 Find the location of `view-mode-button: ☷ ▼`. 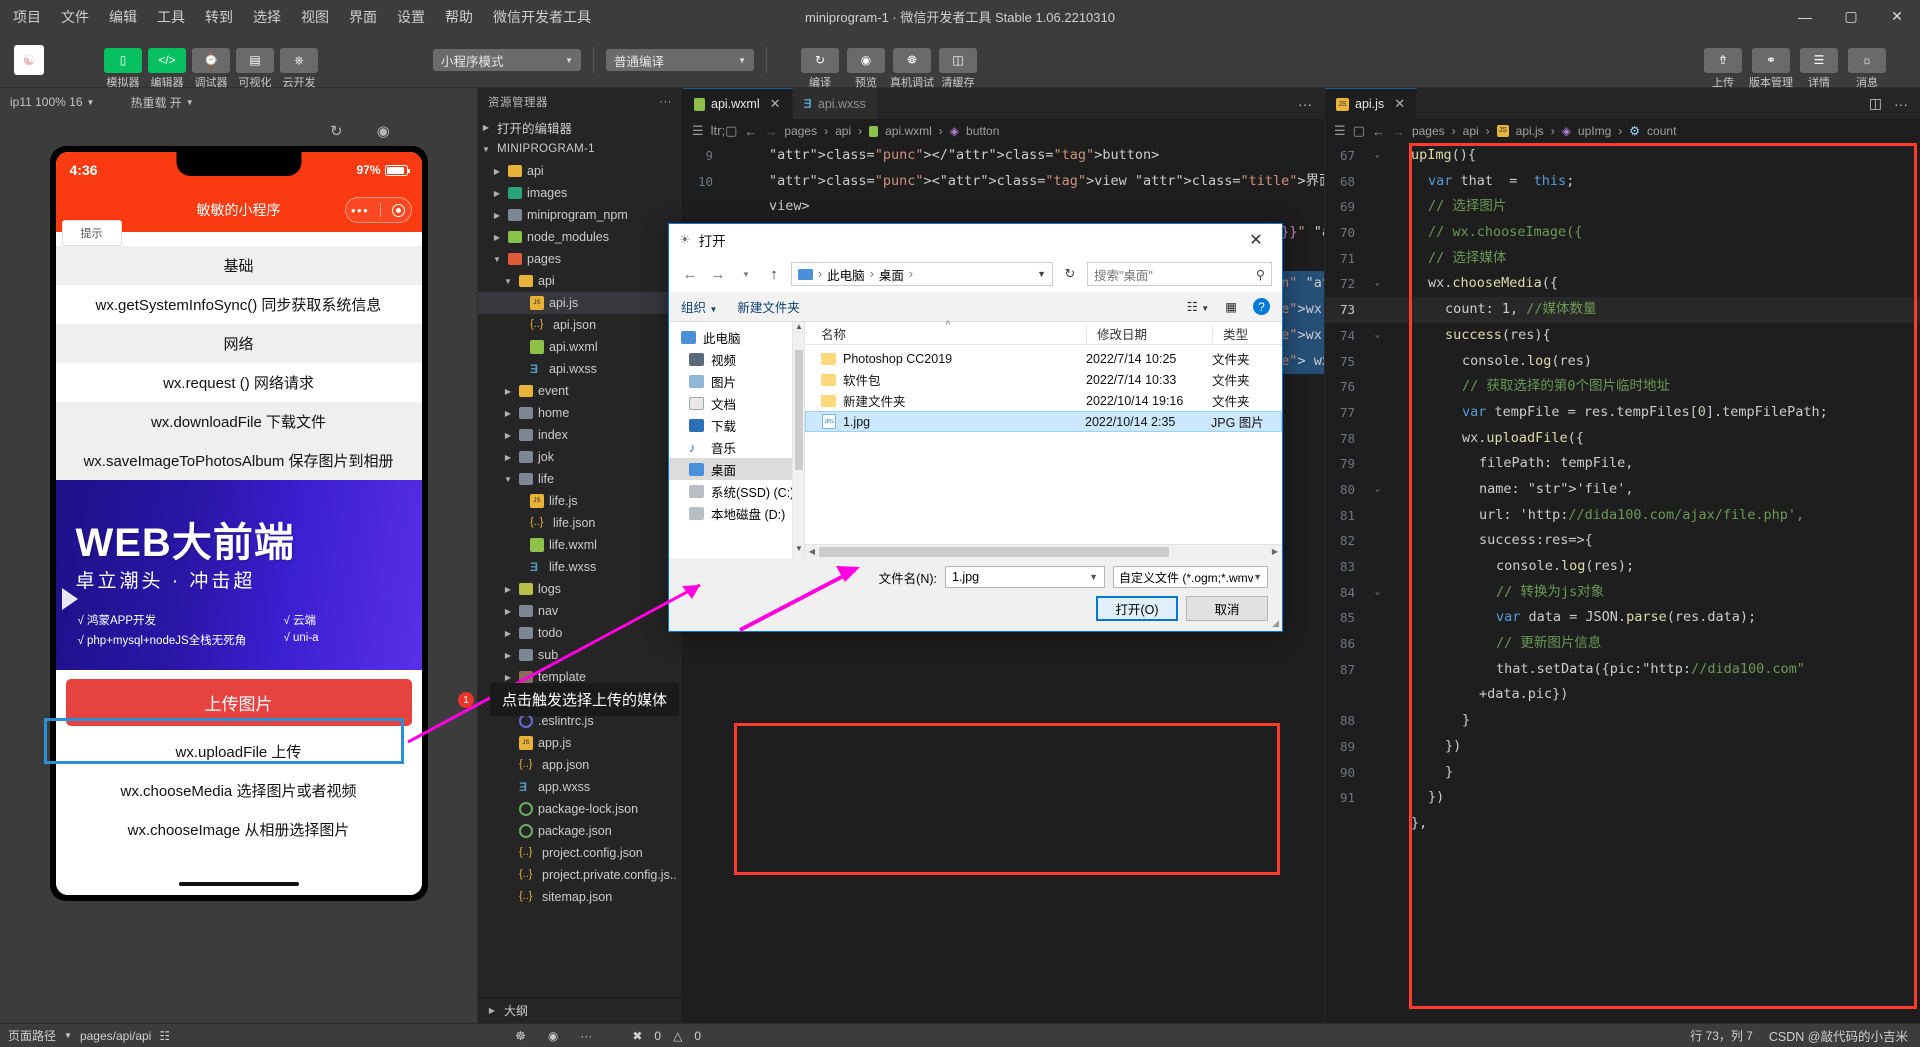

view-mode-button: ☷ ▼ is located at coordinates (1198, 306).